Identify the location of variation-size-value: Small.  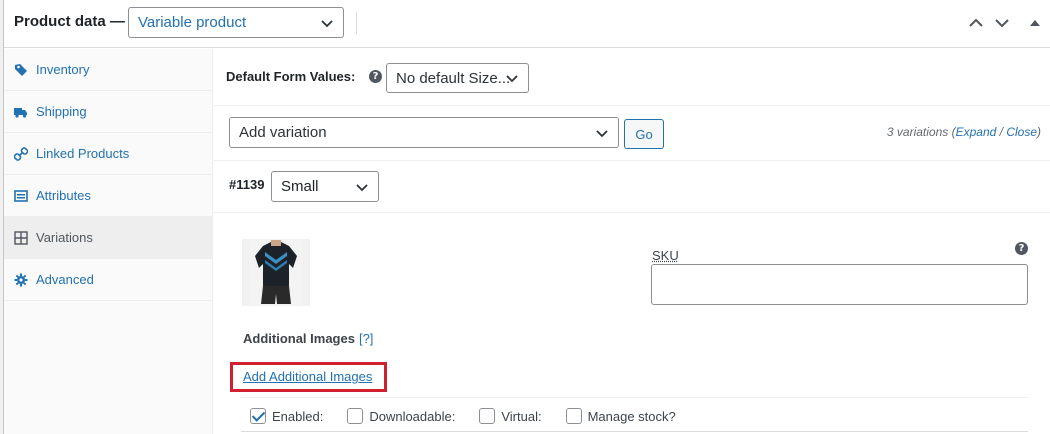
(300, 186).